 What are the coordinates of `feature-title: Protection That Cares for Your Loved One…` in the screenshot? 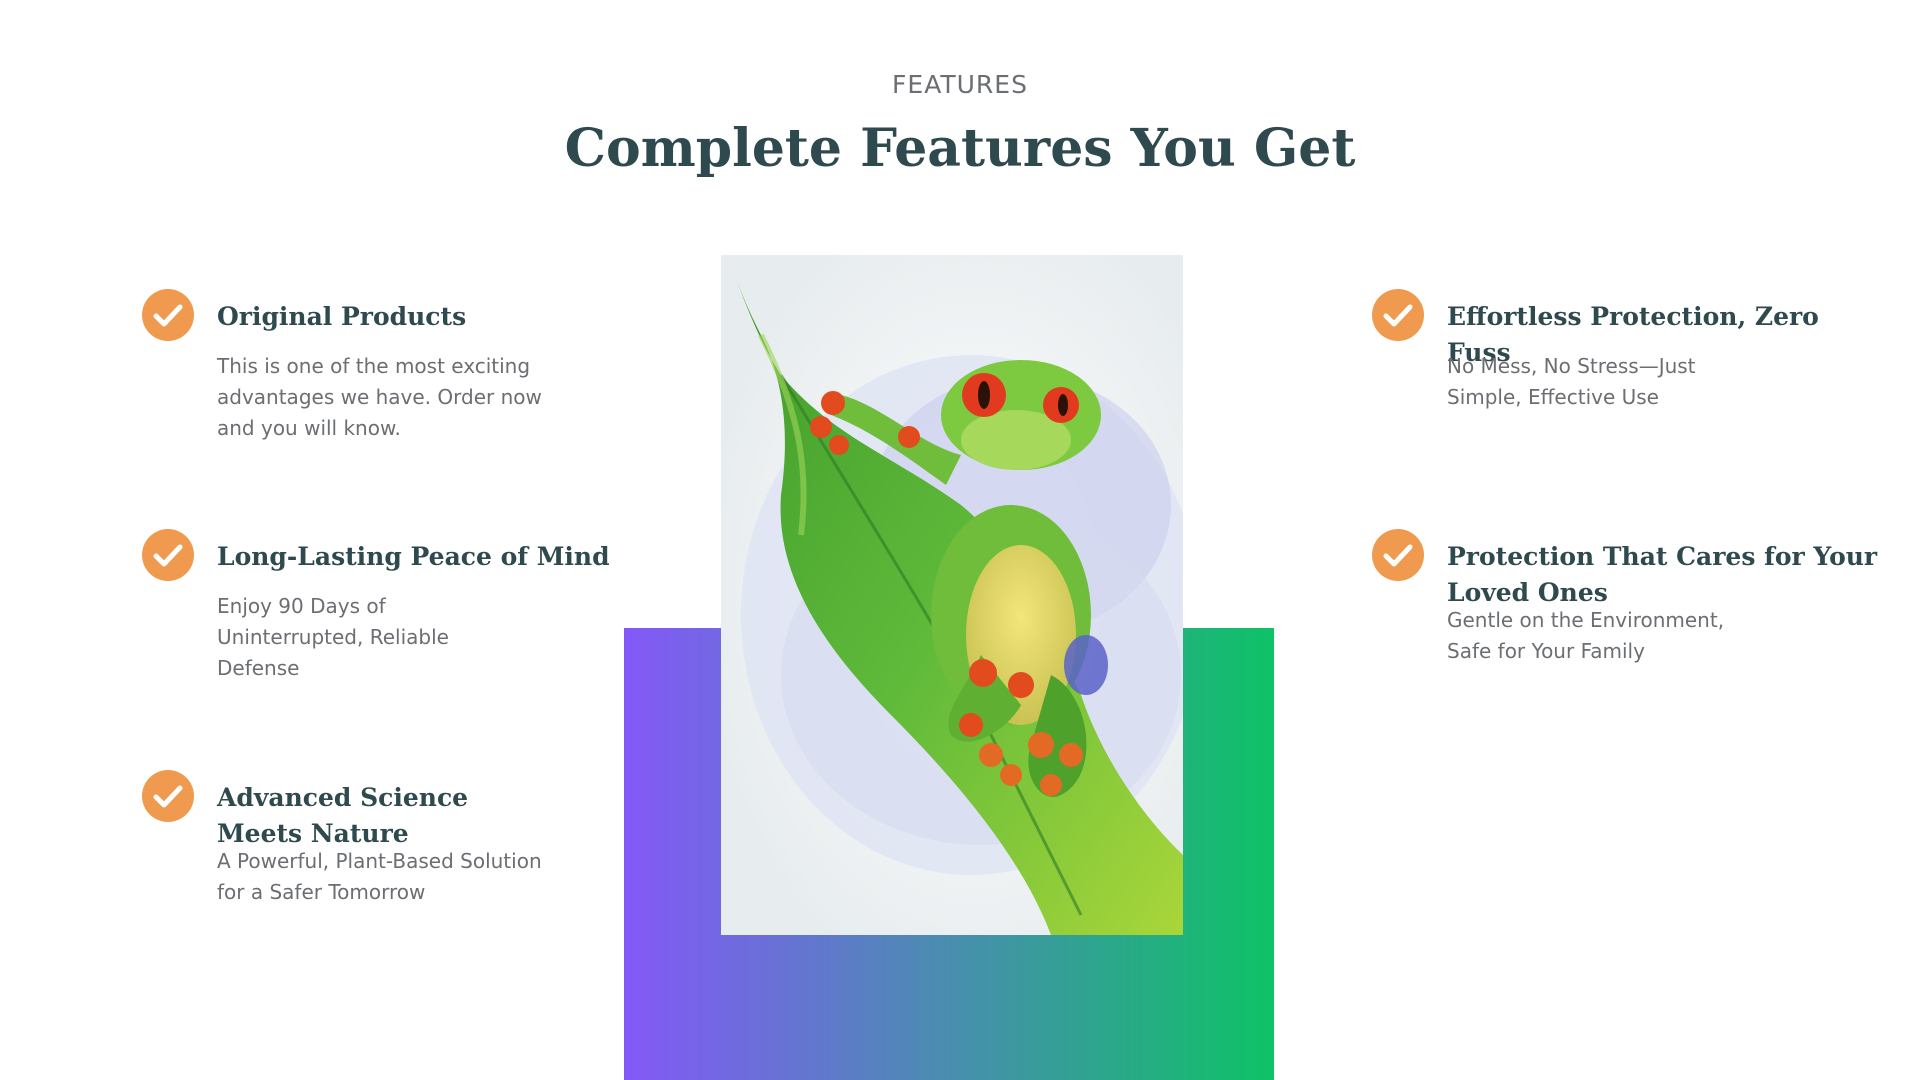 It's located at (1662, 574).